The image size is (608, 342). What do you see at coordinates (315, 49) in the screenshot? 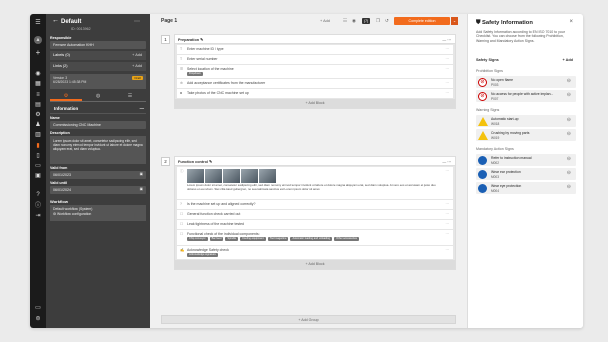
I see `list-item: T Enter machine ID / type ⋯` at bounding box center [315, 49].